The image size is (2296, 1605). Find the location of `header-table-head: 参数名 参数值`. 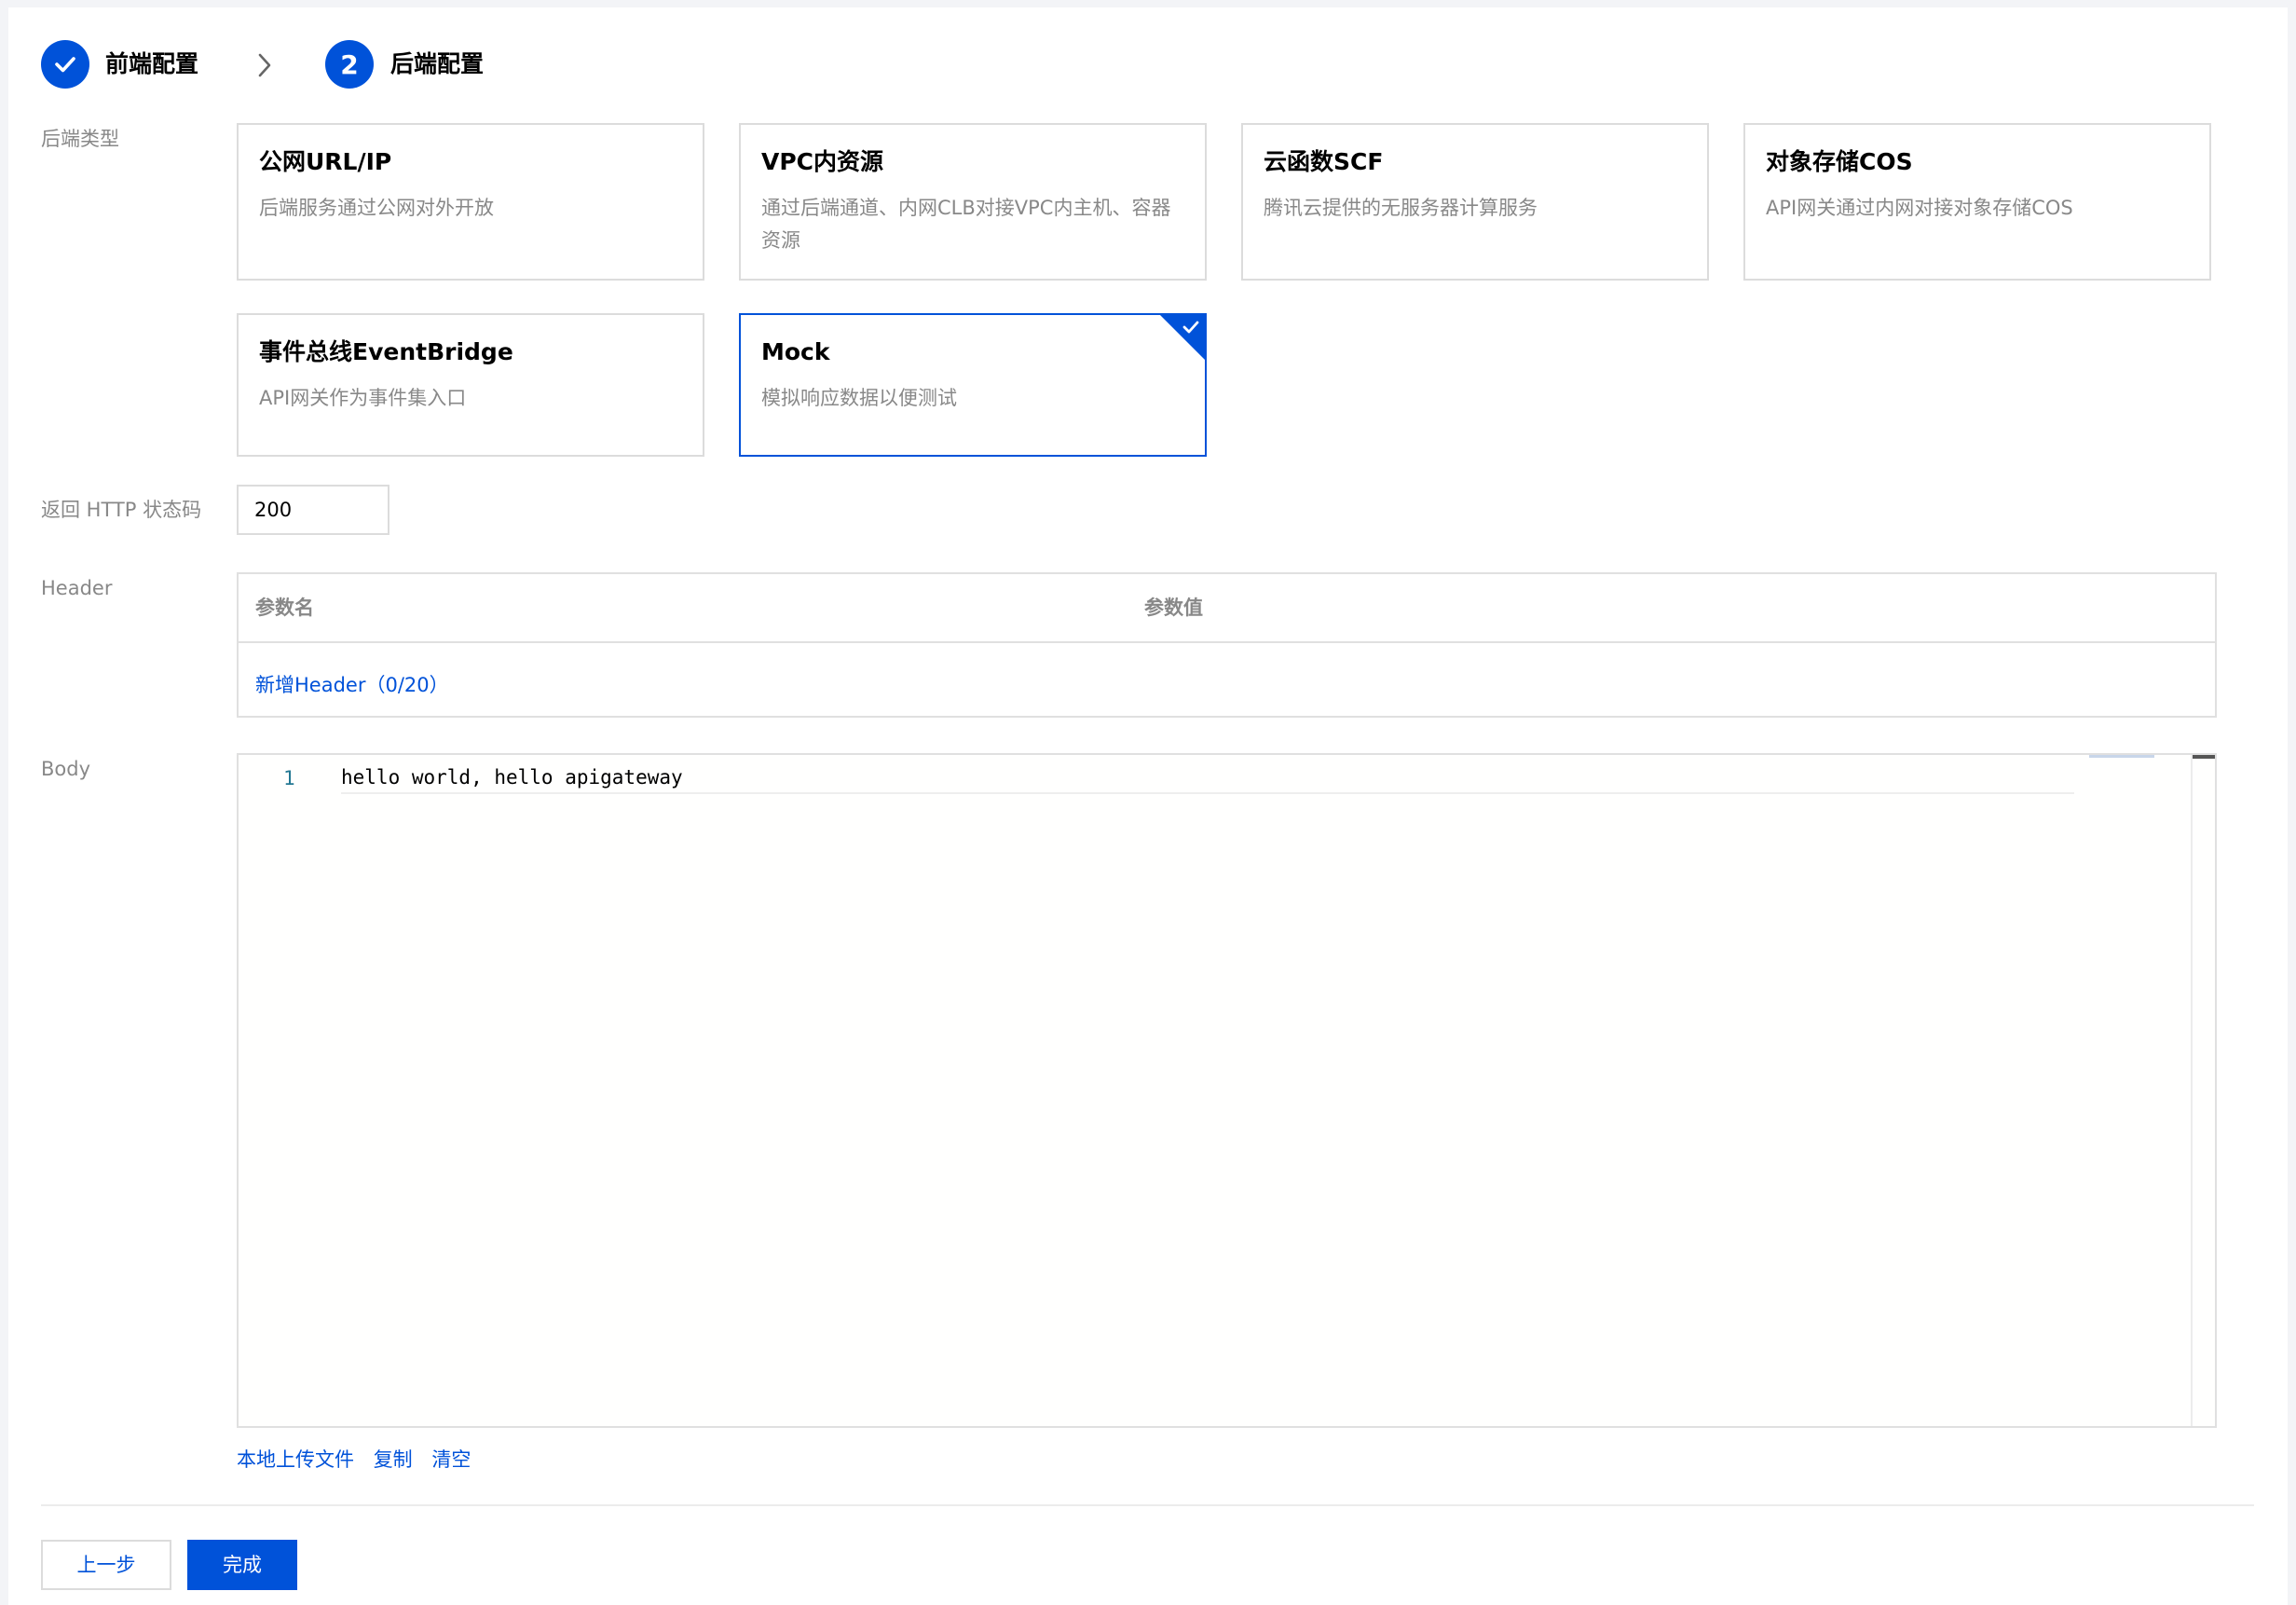

header-table-head: 参数名 参数值 is located at coordinates (1227, 608).